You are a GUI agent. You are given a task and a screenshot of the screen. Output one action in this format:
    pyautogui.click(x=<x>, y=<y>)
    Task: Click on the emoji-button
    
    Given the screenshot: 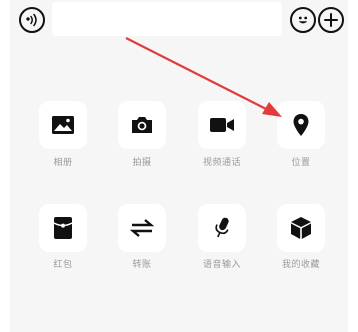 What is the action you would take?
    pyautogui.click(x=303, y=20)
    